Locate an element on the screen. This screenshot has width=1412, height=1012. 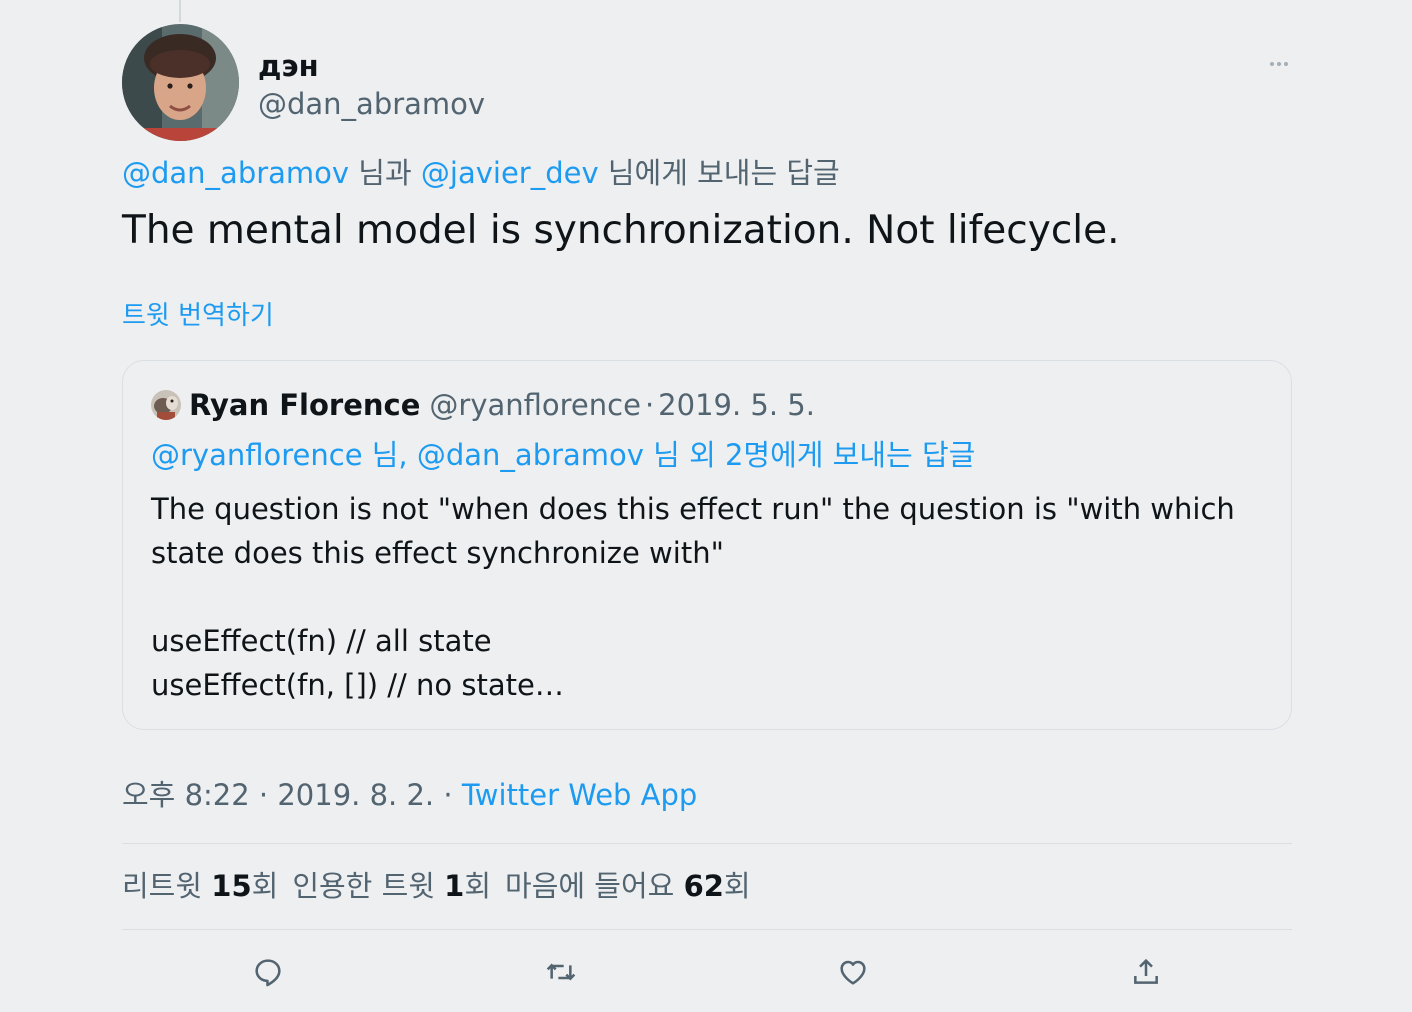
reply-mention-javier: @javier_dev is located at coordinates (510, 173).